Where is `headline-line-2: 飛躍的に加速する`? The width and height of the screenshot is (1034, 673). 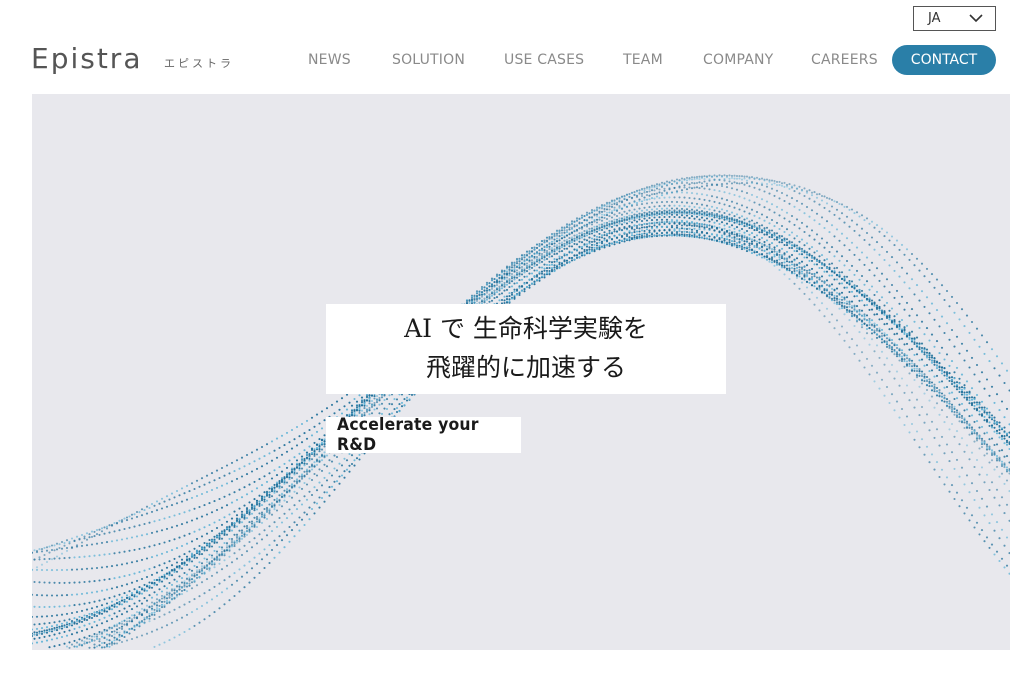
headline-line-2: 飛躍的に加速する is located at coordinates (525, 367).